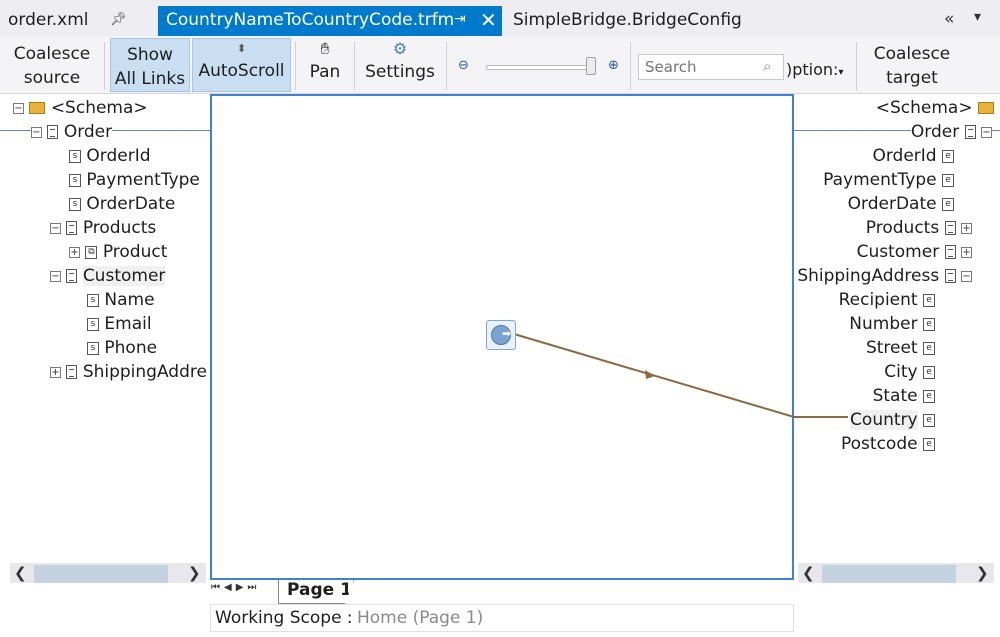 The width and height of the screenshot is (1000, 637). I want to click on target-state-label: State, so click(895, 396).